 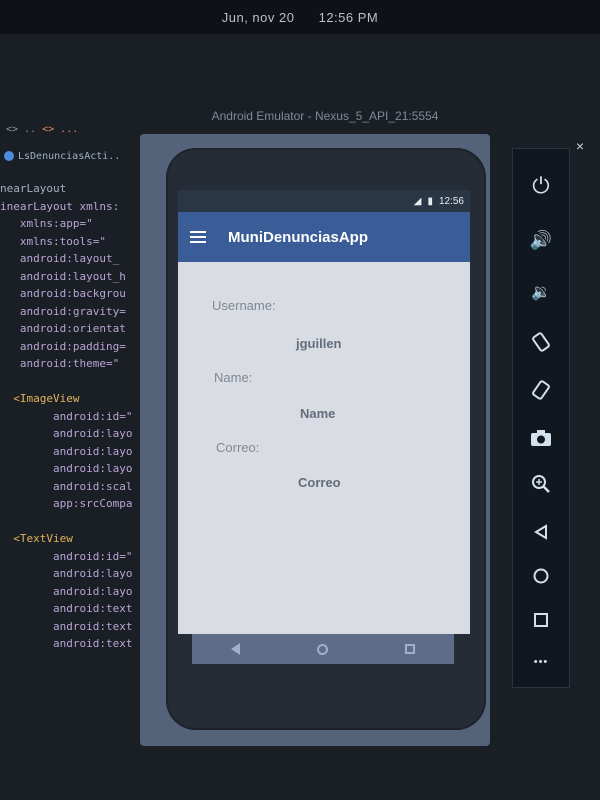 I want to click on app-toolbar: MuniDenunciasApp, so click(x=324, y=237).